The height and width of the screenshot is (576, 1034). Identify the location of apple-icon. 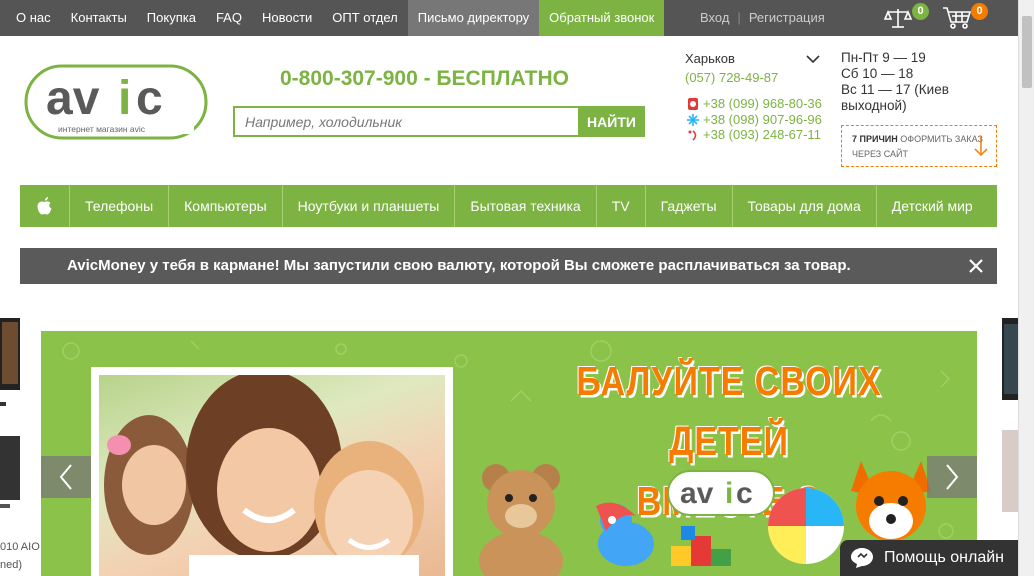
(44, 205).